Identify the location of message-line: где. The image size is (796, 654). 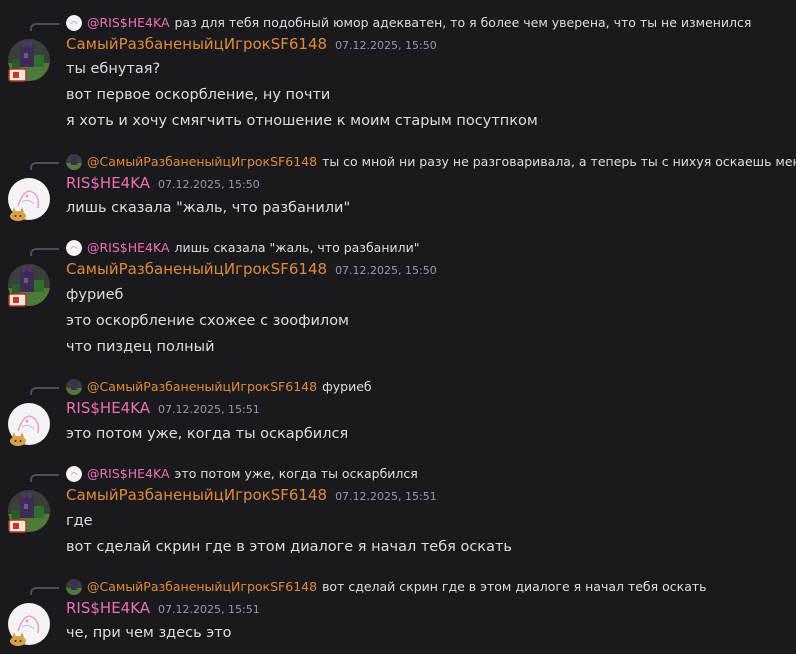
(79, 521).